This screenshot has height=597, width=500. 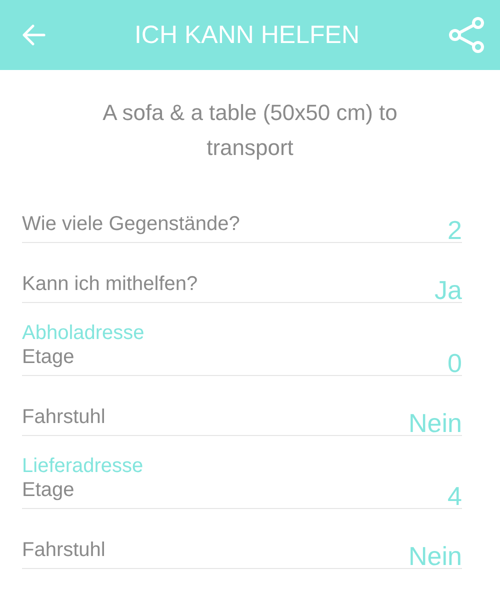 What do you see at coordinates (455, 496) in the screenshot?
I see `field-value: 4` at bounding box center [455, 496].